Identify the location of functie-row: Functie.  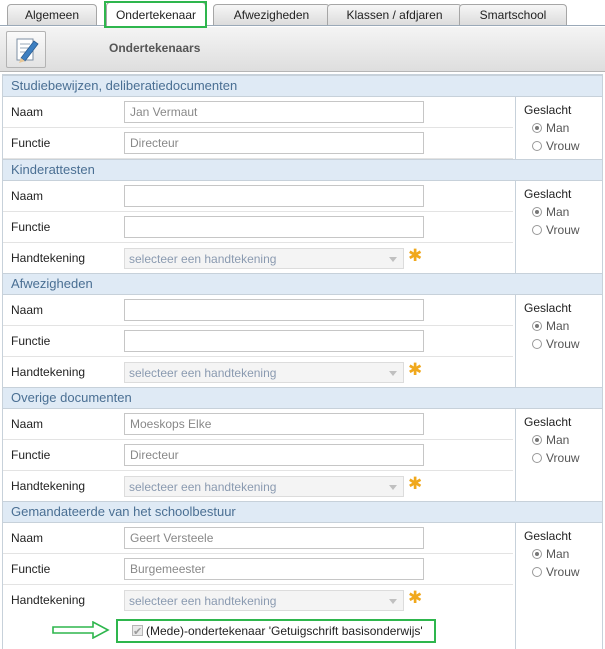
(258, 227).